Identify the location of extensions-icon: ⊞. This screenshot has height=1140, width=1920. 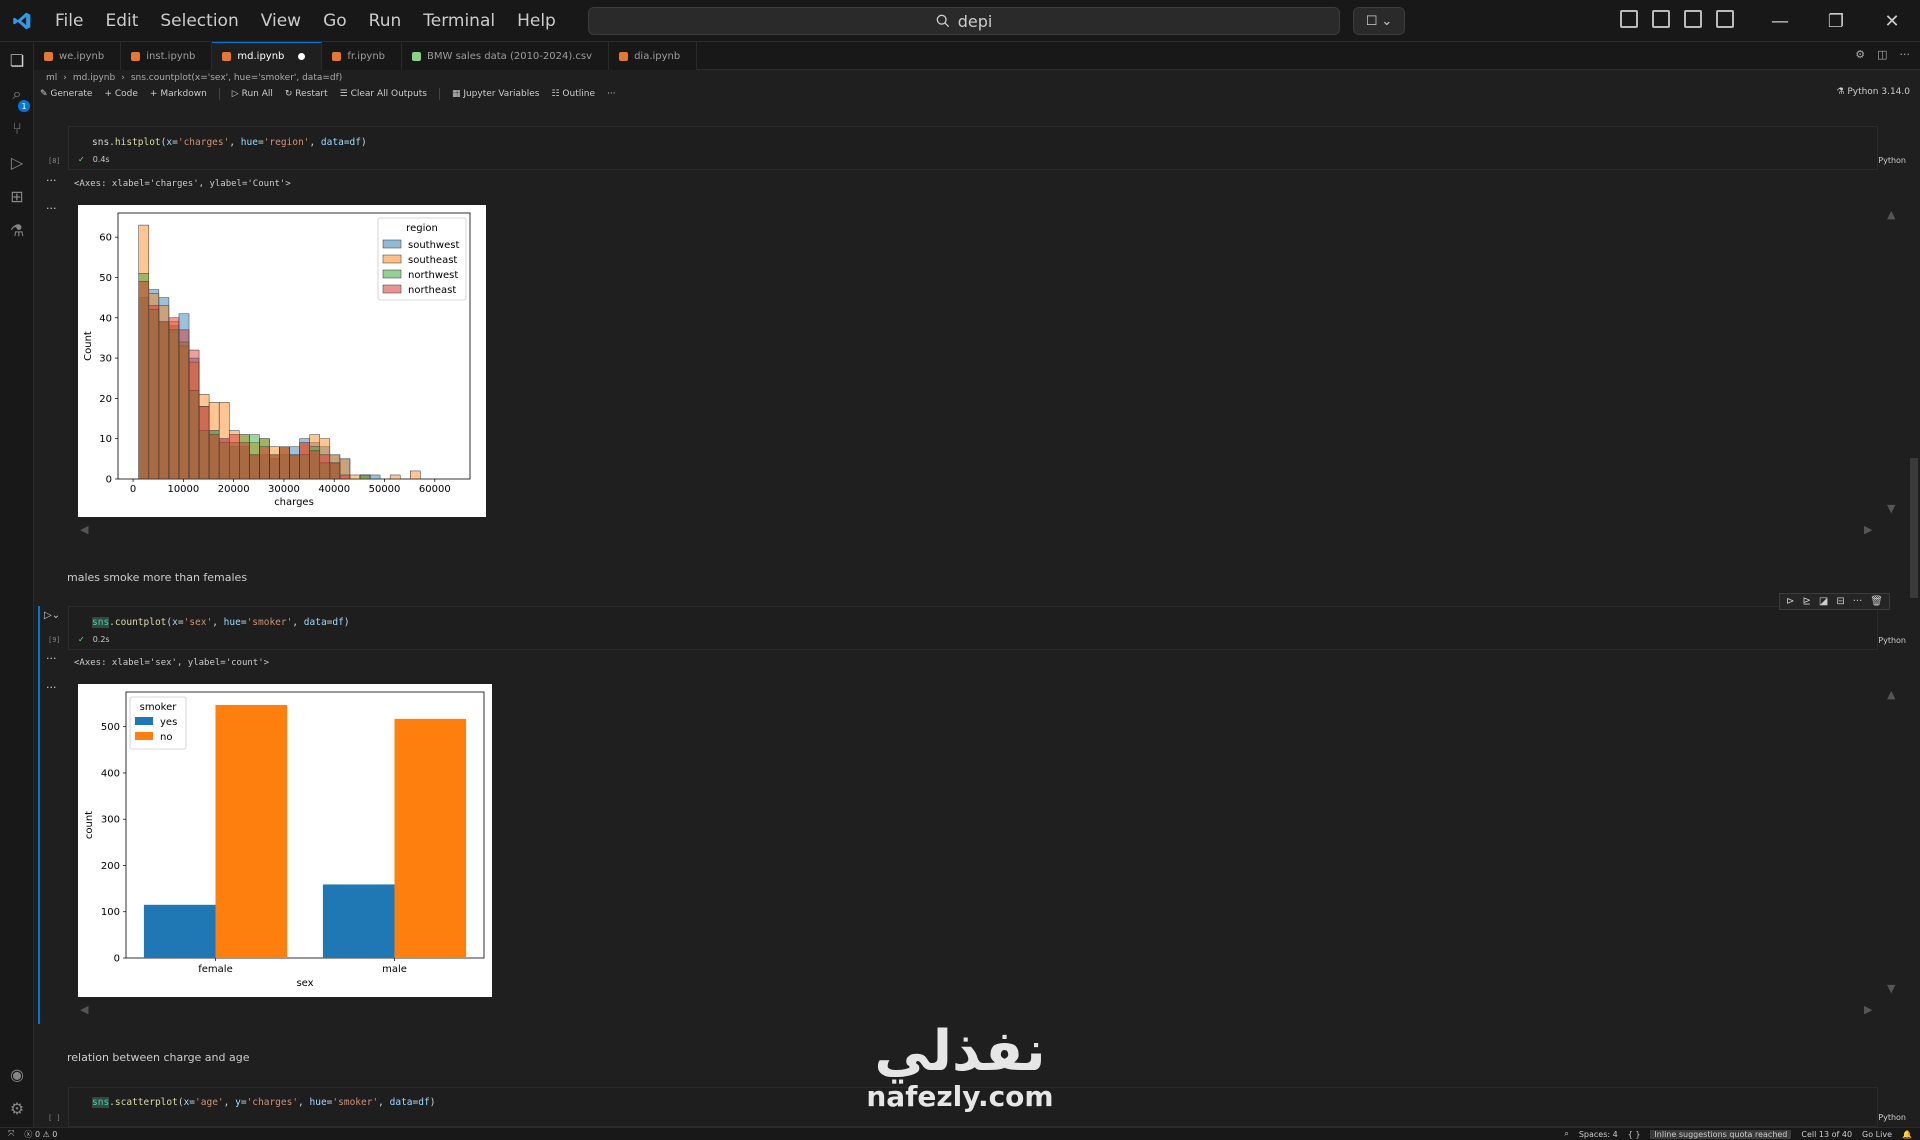
(17, 196).